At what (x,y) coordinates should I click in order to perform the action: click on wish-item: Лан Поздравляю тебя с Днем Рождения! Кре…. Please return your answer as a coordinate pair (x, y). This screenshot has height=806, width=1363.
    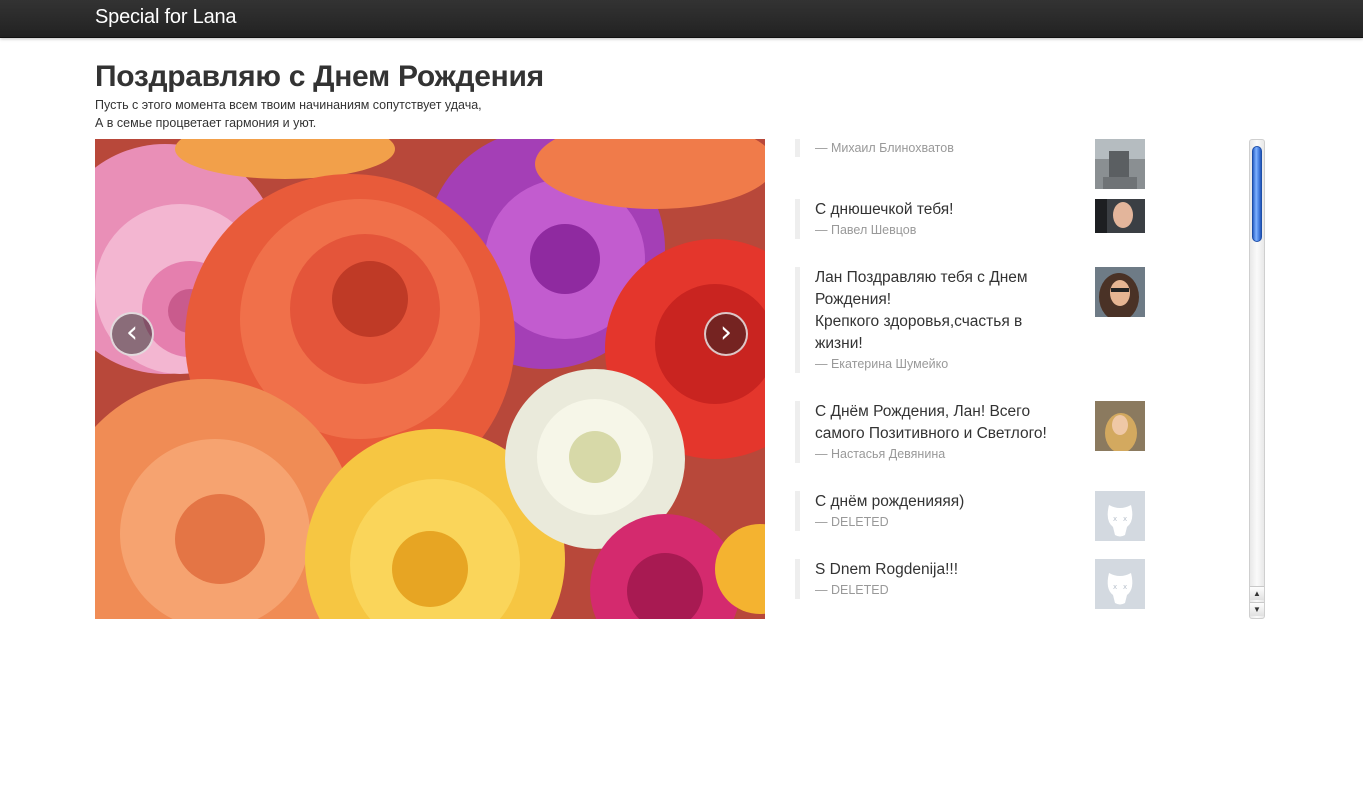
    Looking at the image, I should click on (970, 320).